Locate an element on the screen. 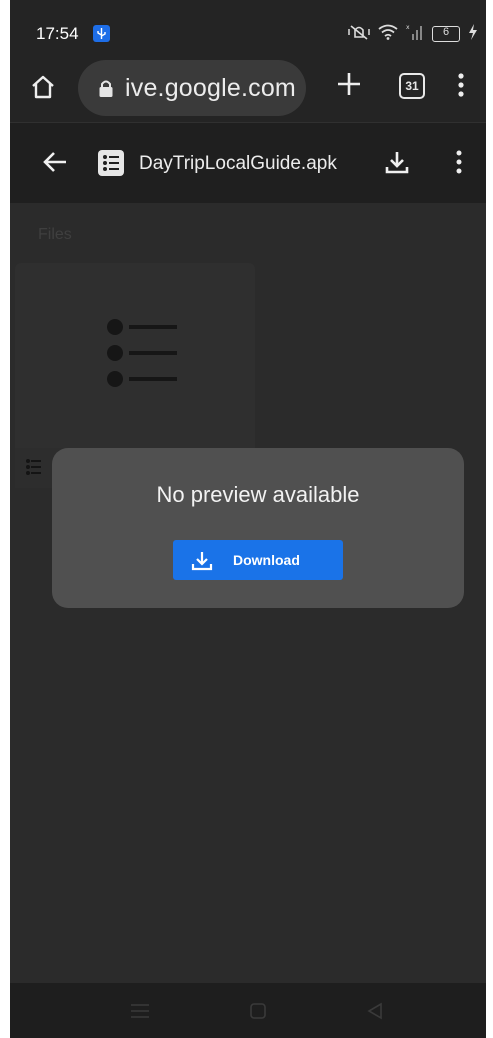 The width and height of the screenshot is (493, 1038). no-preview-message: No preview available is located at coordinates (258, 494).